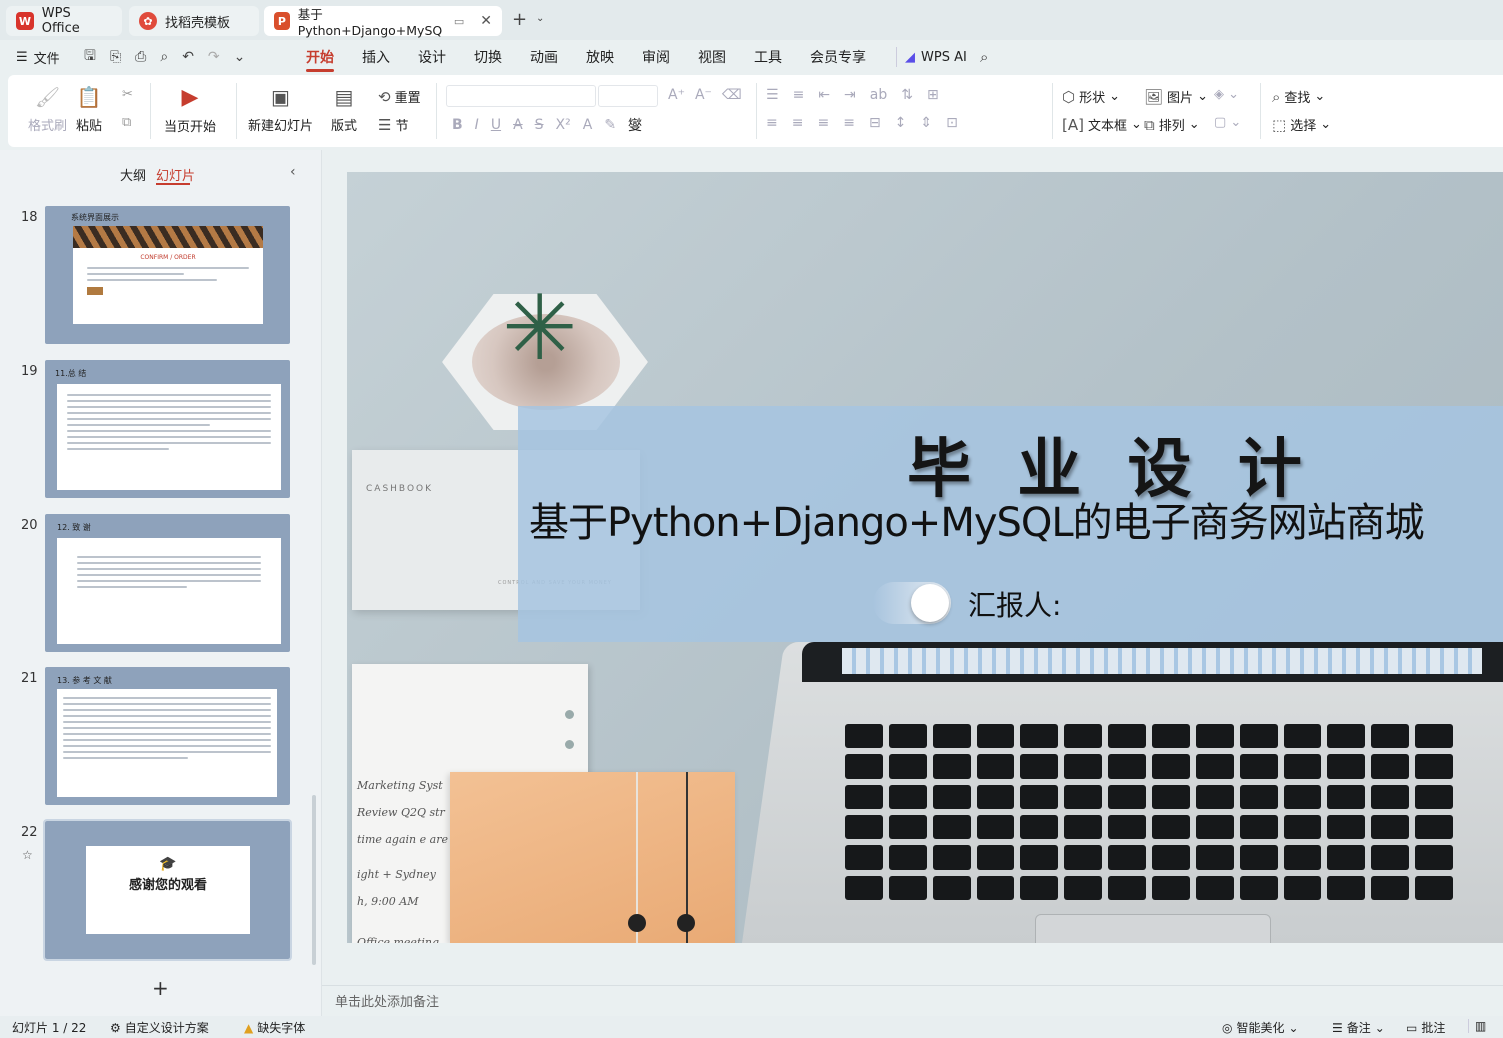  What do you see at coordinates (27, 855) in the screenshot?
I see `star-icon: ☆` at bounding box center [27, 855].